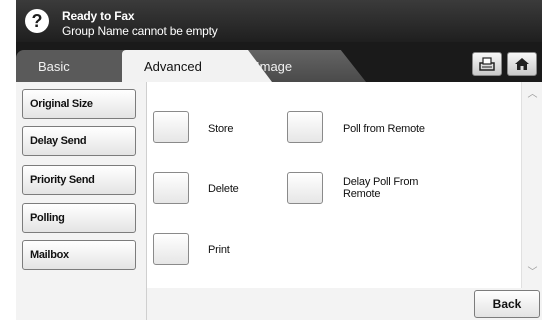  I want to click on sidebar-item-original-size: Original Size, so click(79, 104).